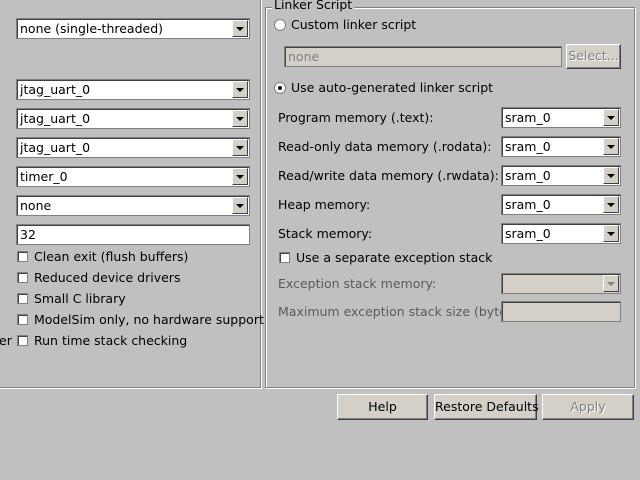 Image resolution: width=640 pixels, height=480 pixels. I want to click on rodata-memory-select: sram_0, so click(561, 146).